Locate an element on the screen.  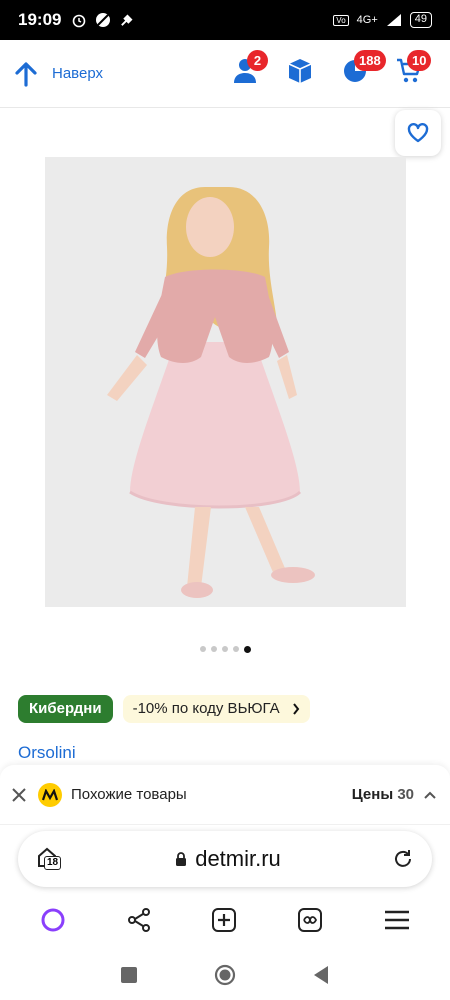
status-icons is located at coordinates (102, 20).